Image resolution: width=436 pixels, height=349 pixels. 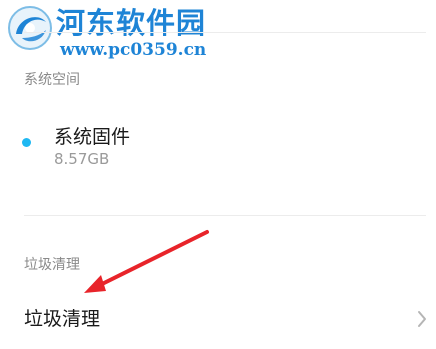 I want to click on section-header-junk-clean: 垃圾清理, so click(x=52, y=265).